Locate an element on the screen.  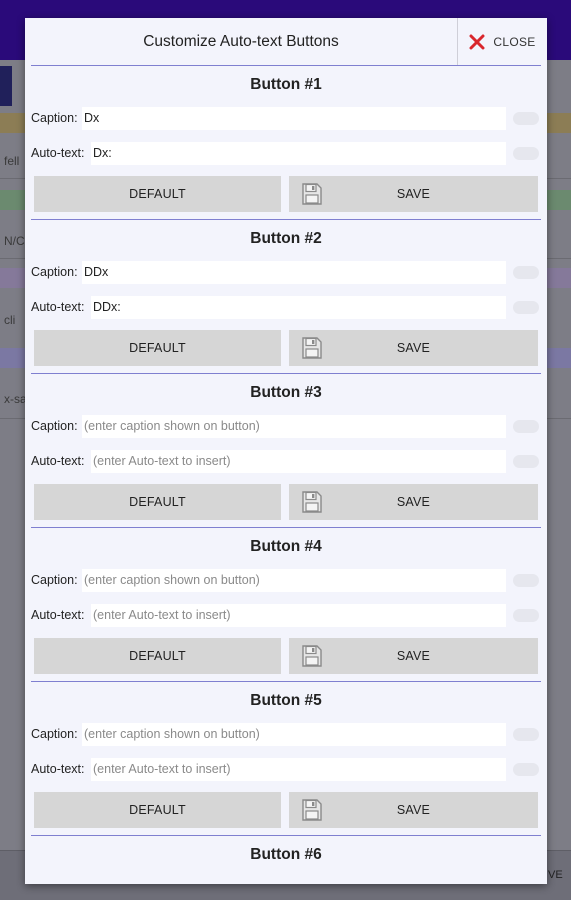
background-text: N/C is located at coordinates (14, 241).